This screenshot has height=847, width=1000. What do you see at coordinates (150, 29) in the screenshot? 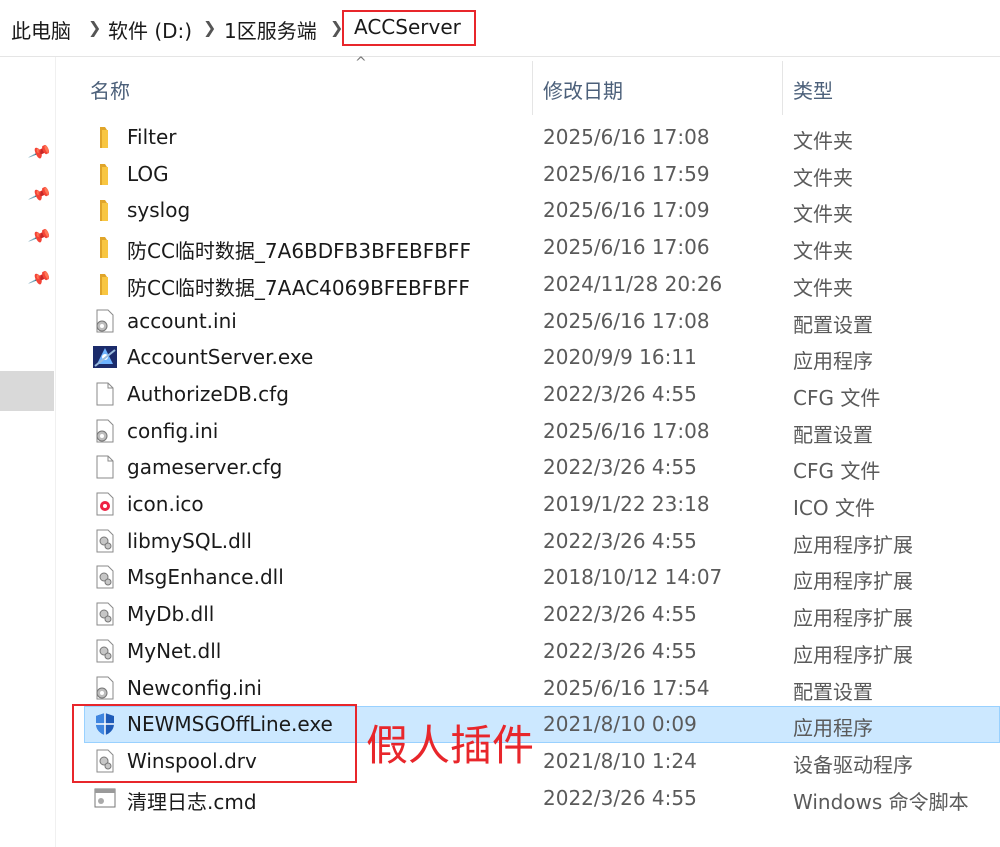
I see `breadcrumb-drive-d: 软件 (D:)` at bounding box center [150, 29].